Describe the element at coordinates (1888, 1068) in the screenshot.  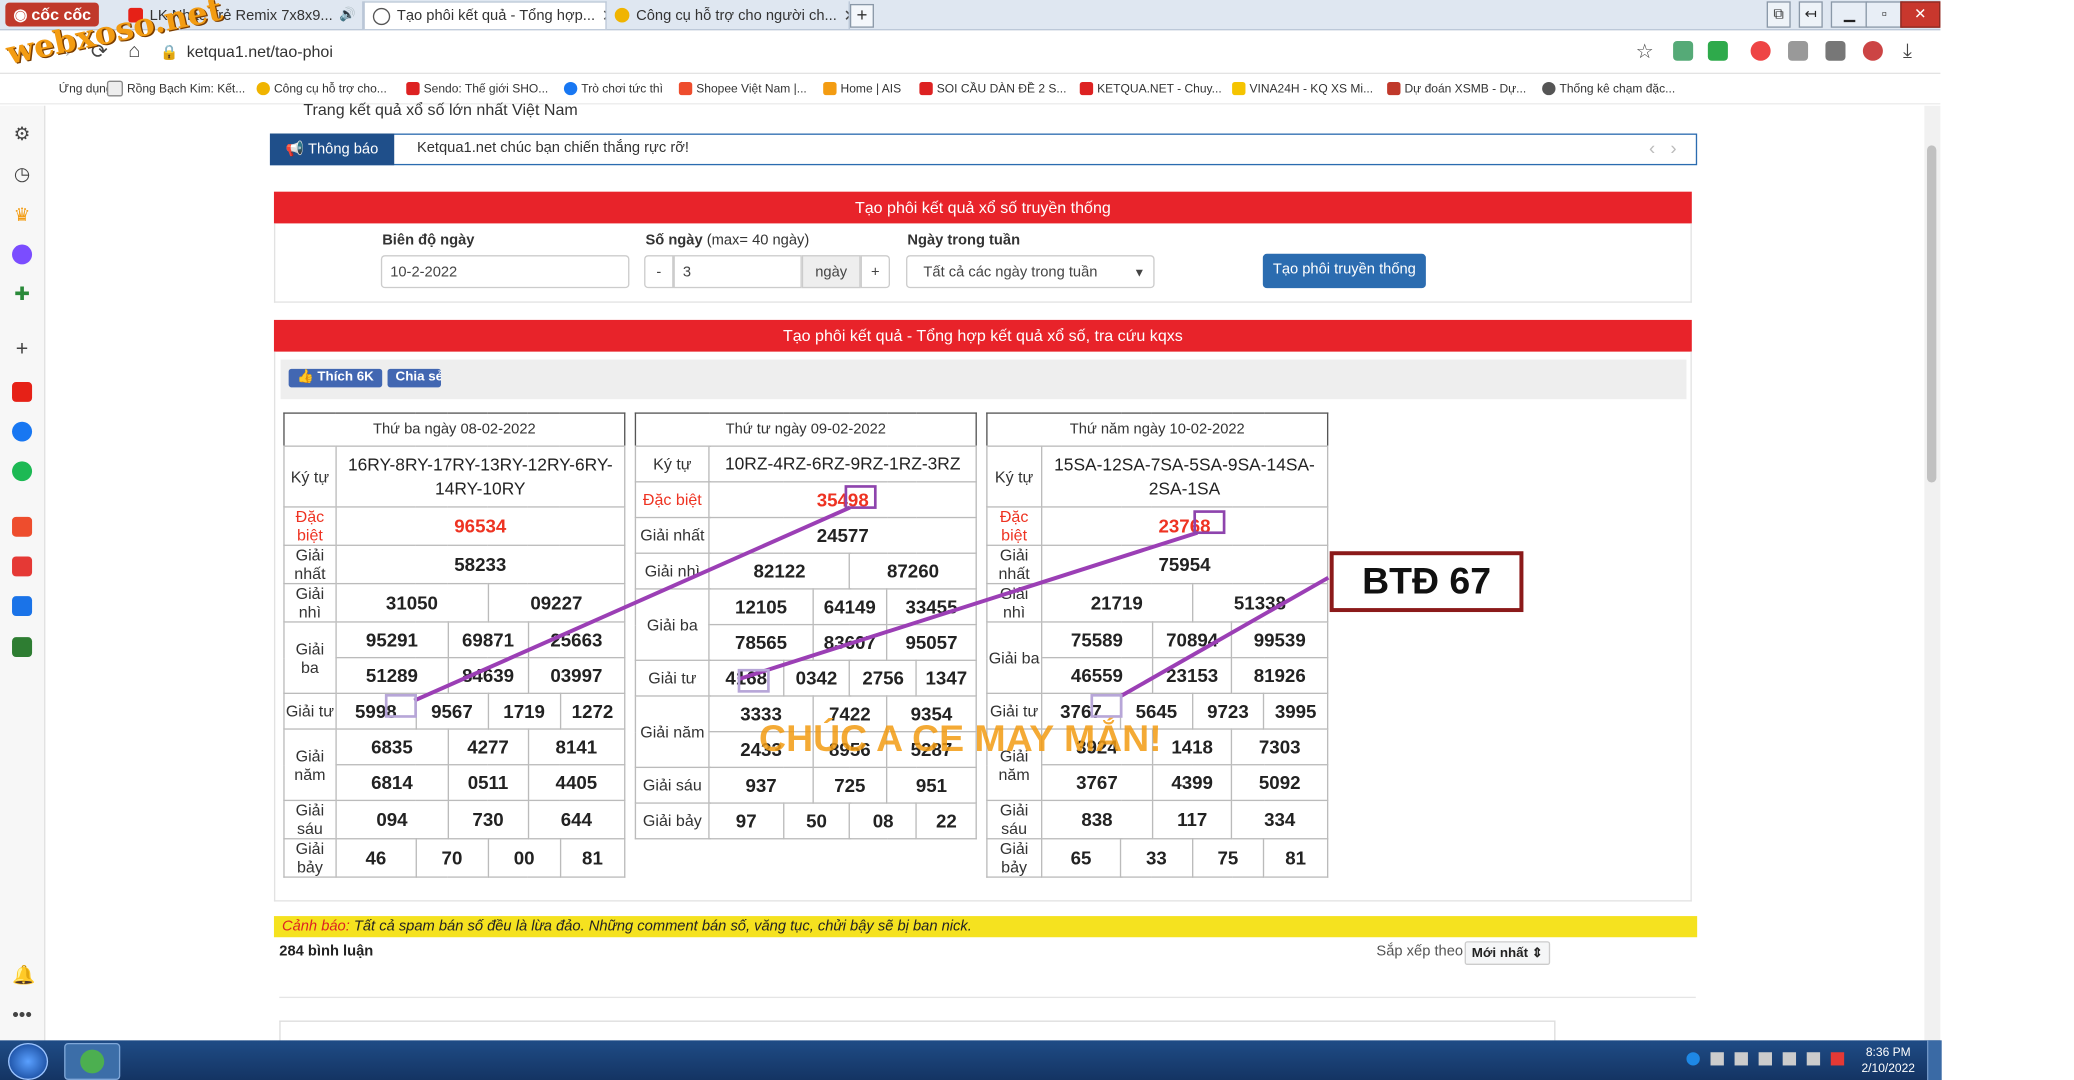
I see `clock-date: 2/10/2022` at that location.